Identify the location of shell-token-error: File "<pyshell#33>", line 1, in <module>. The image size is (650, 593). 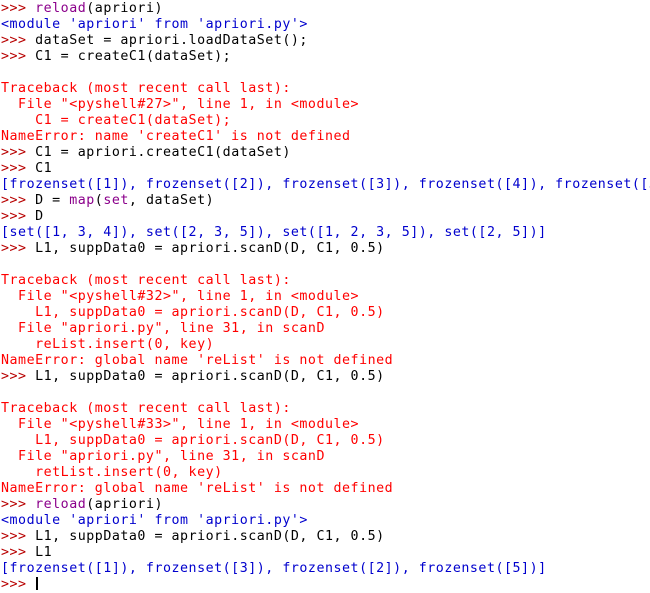
(180, 424).